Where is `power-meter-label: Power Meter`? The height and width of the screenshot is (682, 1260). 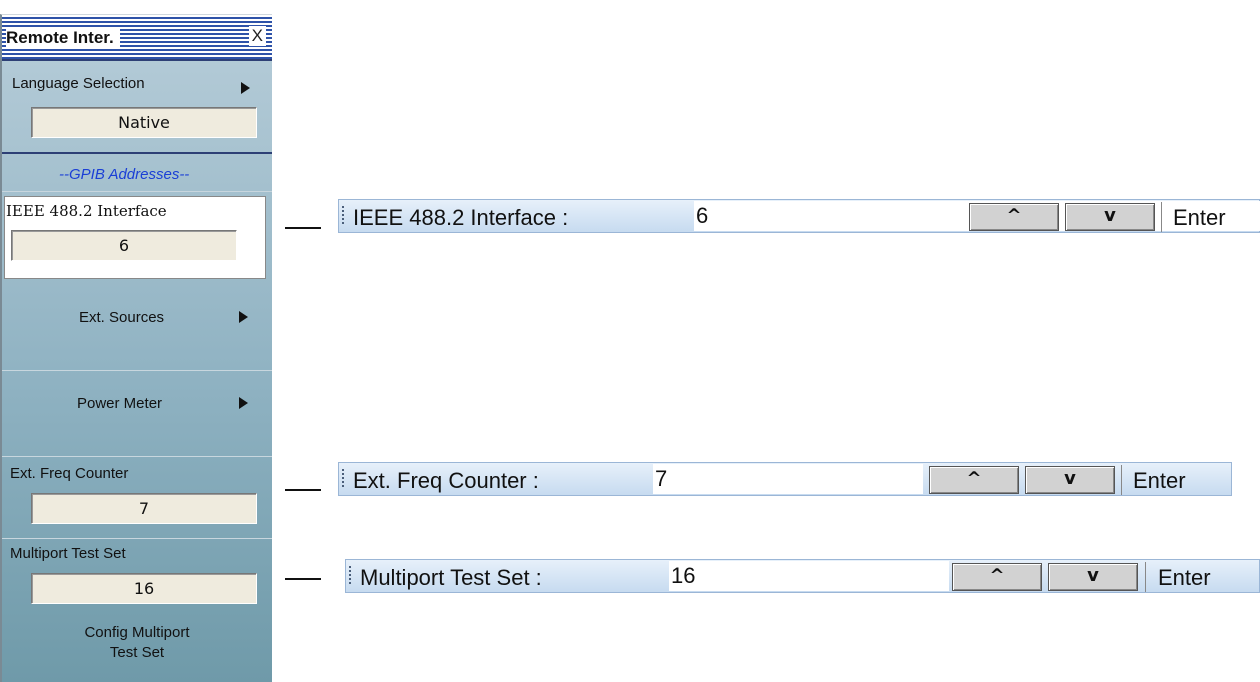 power-meter-label: Power Meter is located at coordinates (120, 403).